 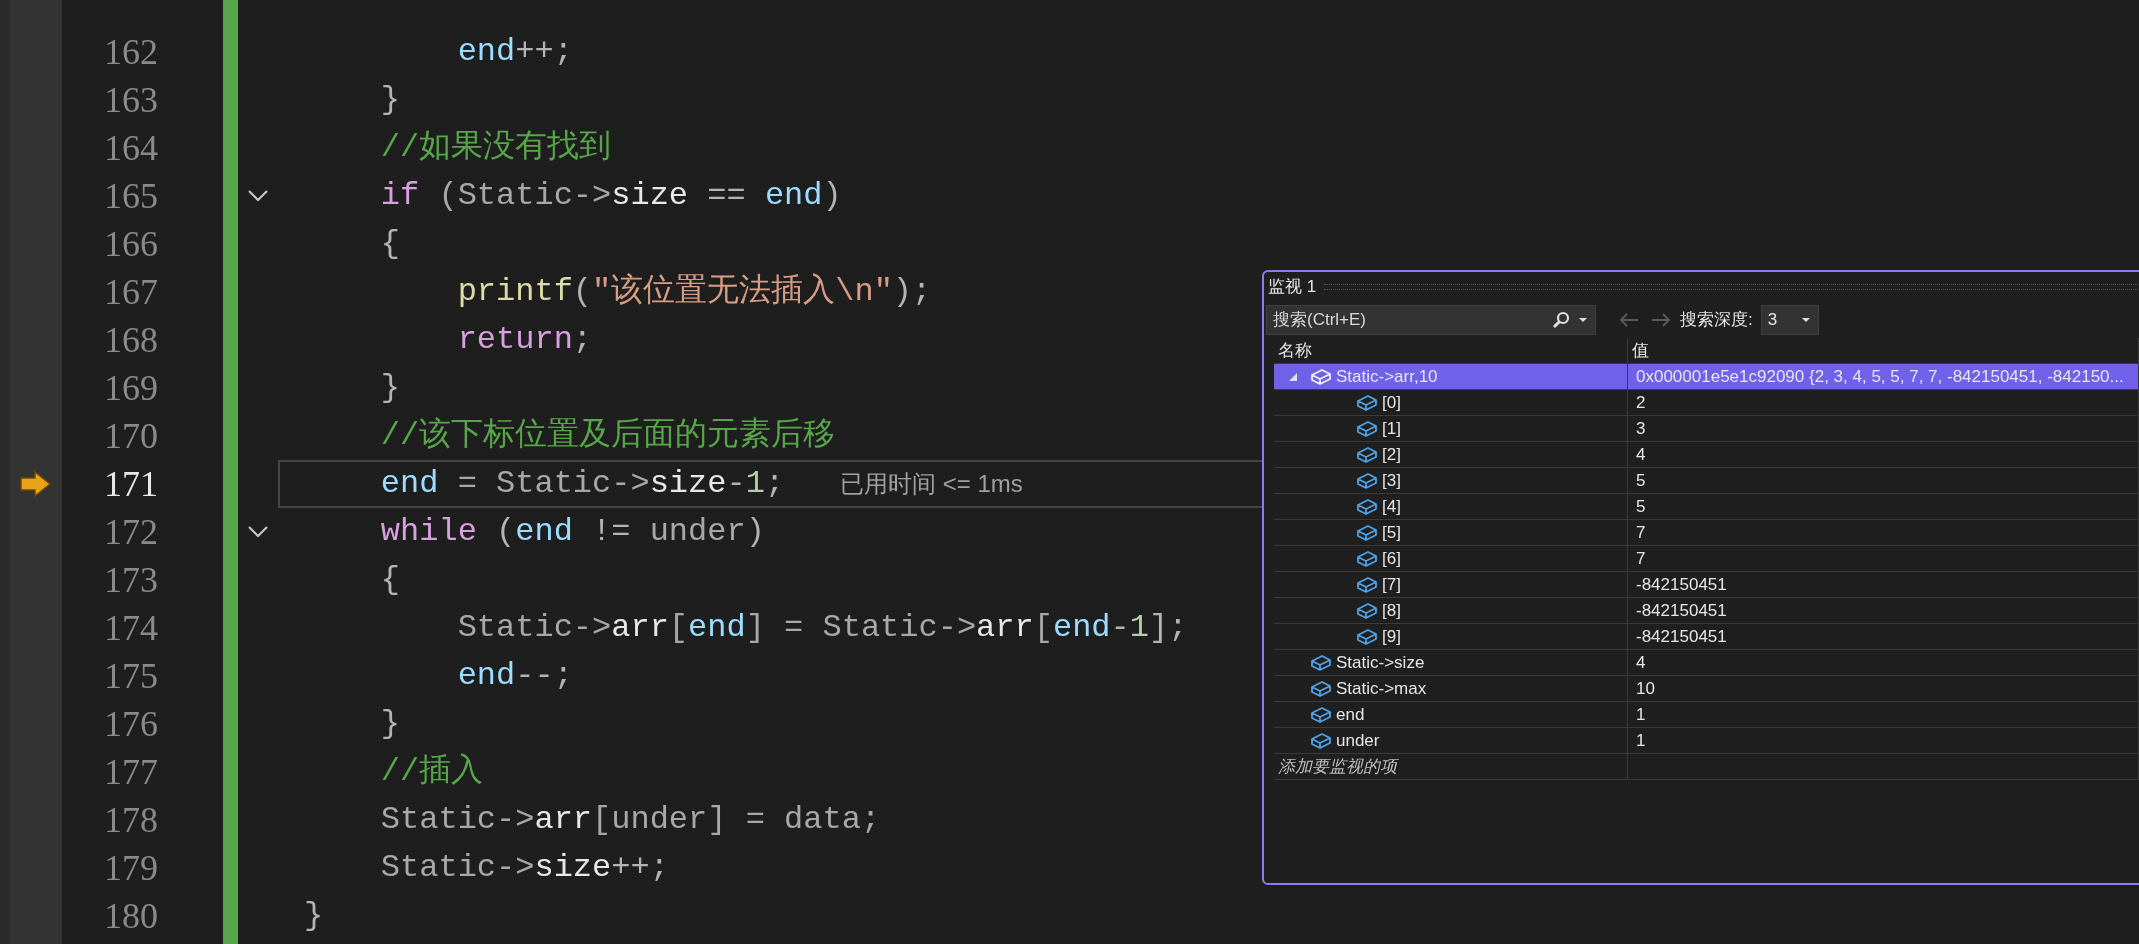 I want to click on watch-row: [8] -842150451, so click(x=1706, y=611).